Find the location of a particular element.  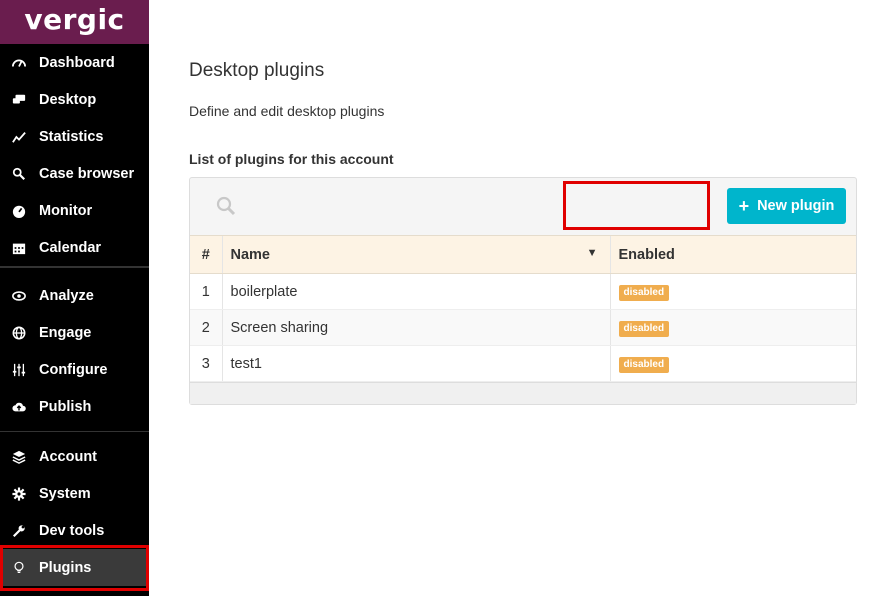

sidebar-item-label: Analyze is located at coordinates (66, 295).